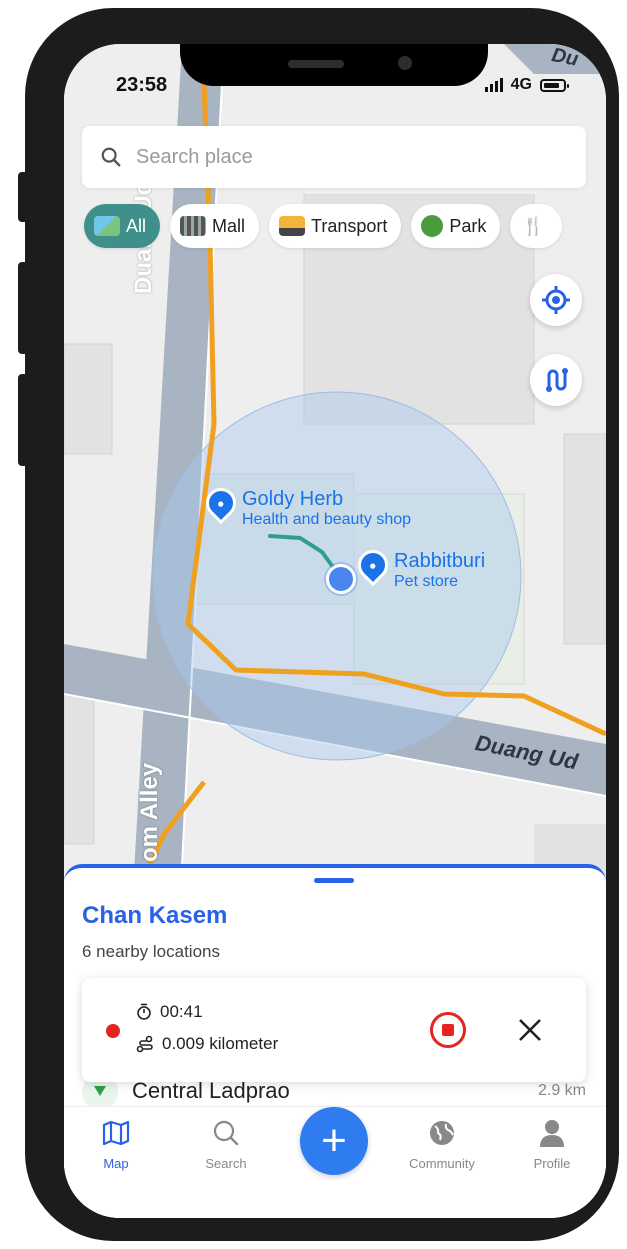 The height and width of the screenshot is (1249, 627). Describe the element at coordinates (334, 65) in the screenshot. I see `notch` at that location.